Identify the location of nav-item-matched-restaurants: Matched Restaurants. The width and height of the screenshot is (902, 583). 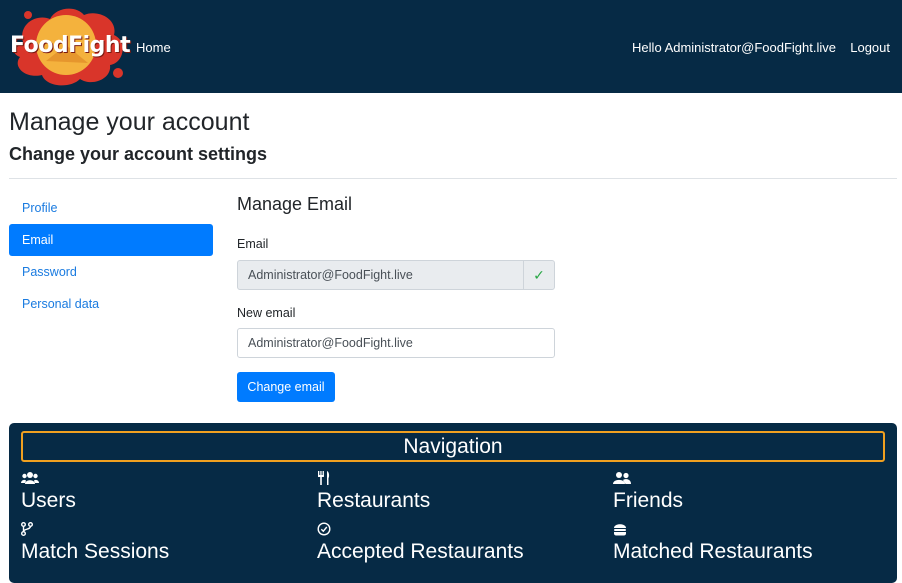
(713, 544).